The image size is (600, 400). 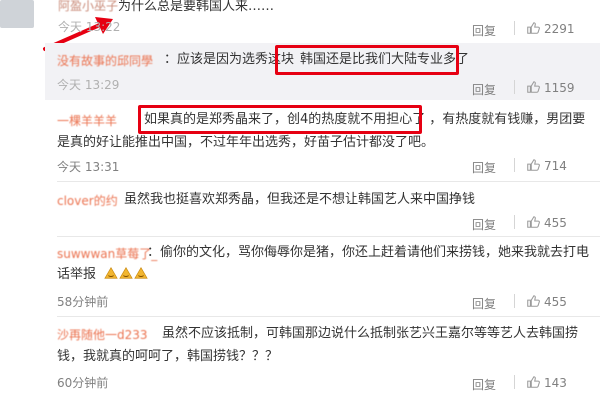 What do you see at coordinates (370, 333) in the screenshot?
I see `comment-text: 虽然不应该抵制，可韩国那边说什么抵制张艺兴王嘉尔等等艺人去韩国捞` at bounding box center [370, 333].